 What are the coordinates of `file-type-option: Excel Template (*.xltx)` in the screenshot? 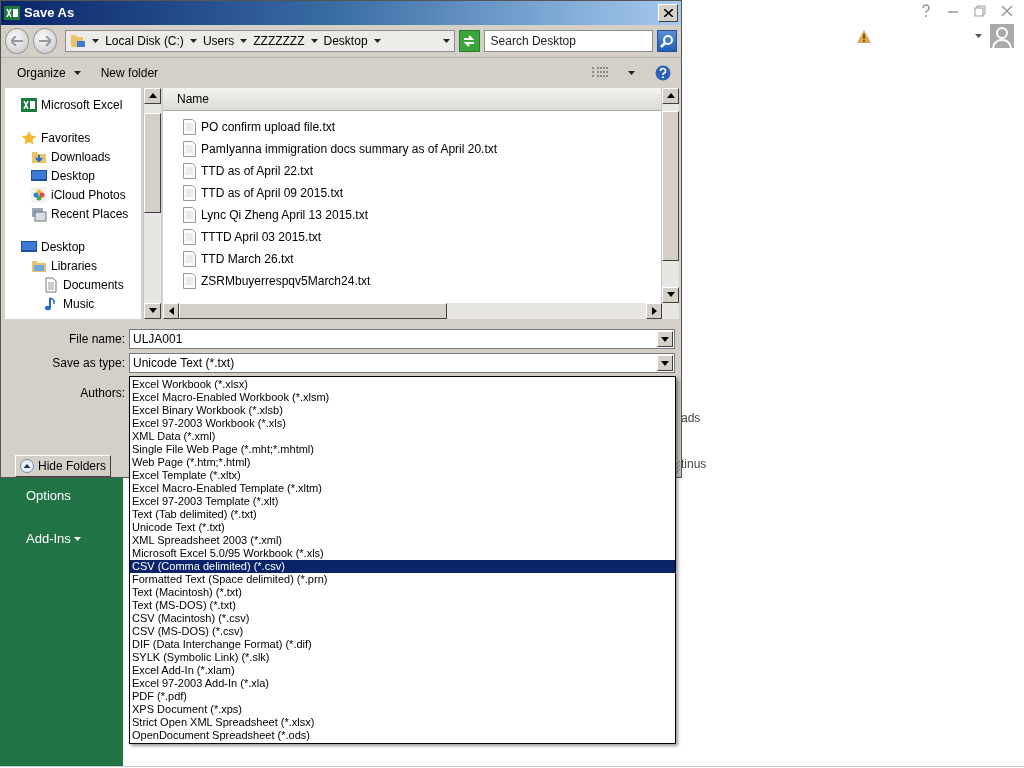 It's located at (402, 475).